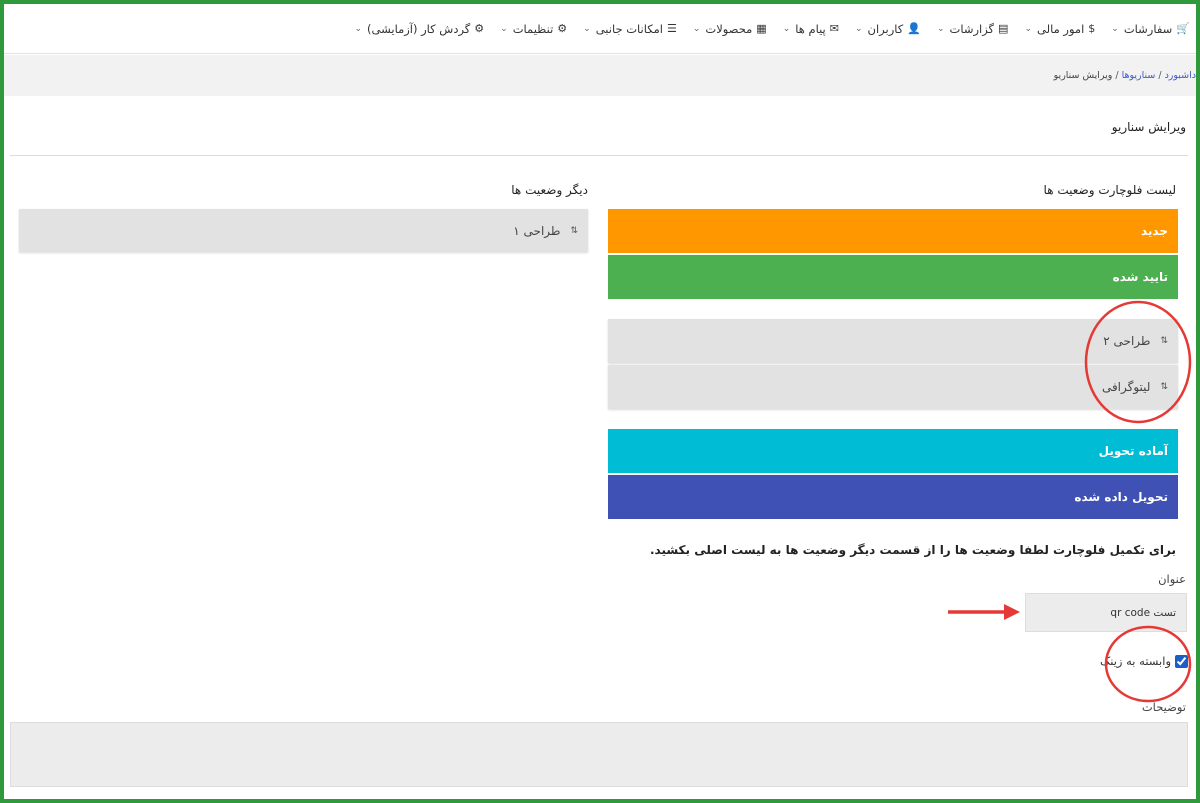 The image size is (1200, 803). I want to click on nav-label-extras: امکانات جانبی, so click(629, 28).